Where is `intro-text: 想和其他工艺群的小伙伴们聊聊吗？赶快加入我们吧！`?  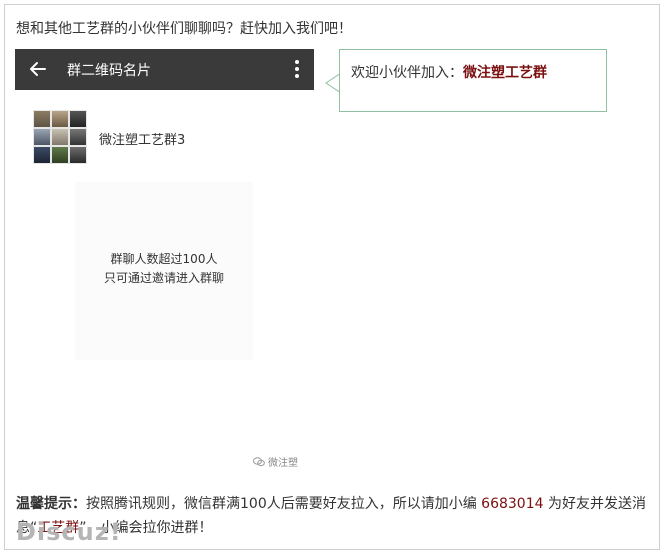
intro-text: 想和其他工艺群的小伙伴们聊聊吗？赶快加入我们吧！ is located at coordinates (184, 29).